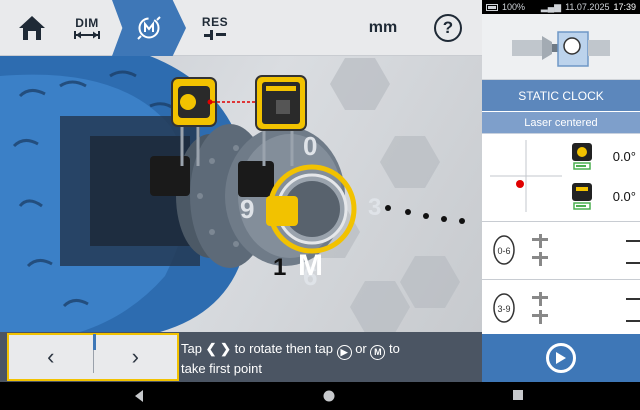 Image resolution: width=640 pixels, height=410 pixels. I want to click on view-3-9-icon: 3-9, so click(504, 308).